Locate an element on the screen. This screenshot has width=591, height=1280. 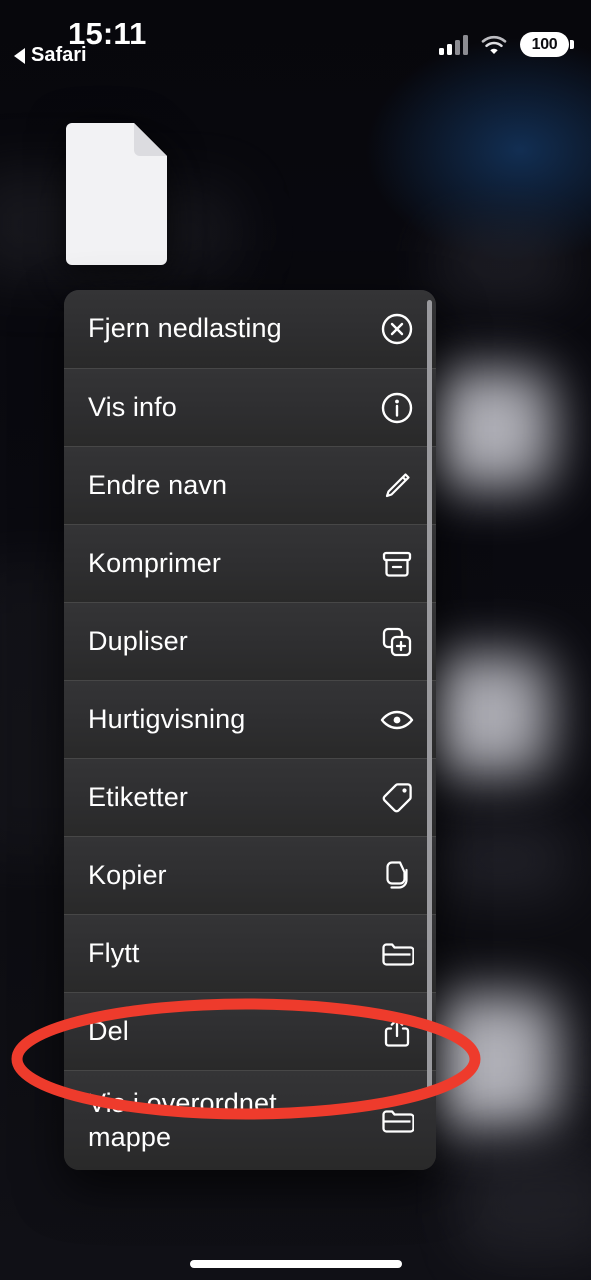
status-right-group: 100 is located at coordinates (506, 44).